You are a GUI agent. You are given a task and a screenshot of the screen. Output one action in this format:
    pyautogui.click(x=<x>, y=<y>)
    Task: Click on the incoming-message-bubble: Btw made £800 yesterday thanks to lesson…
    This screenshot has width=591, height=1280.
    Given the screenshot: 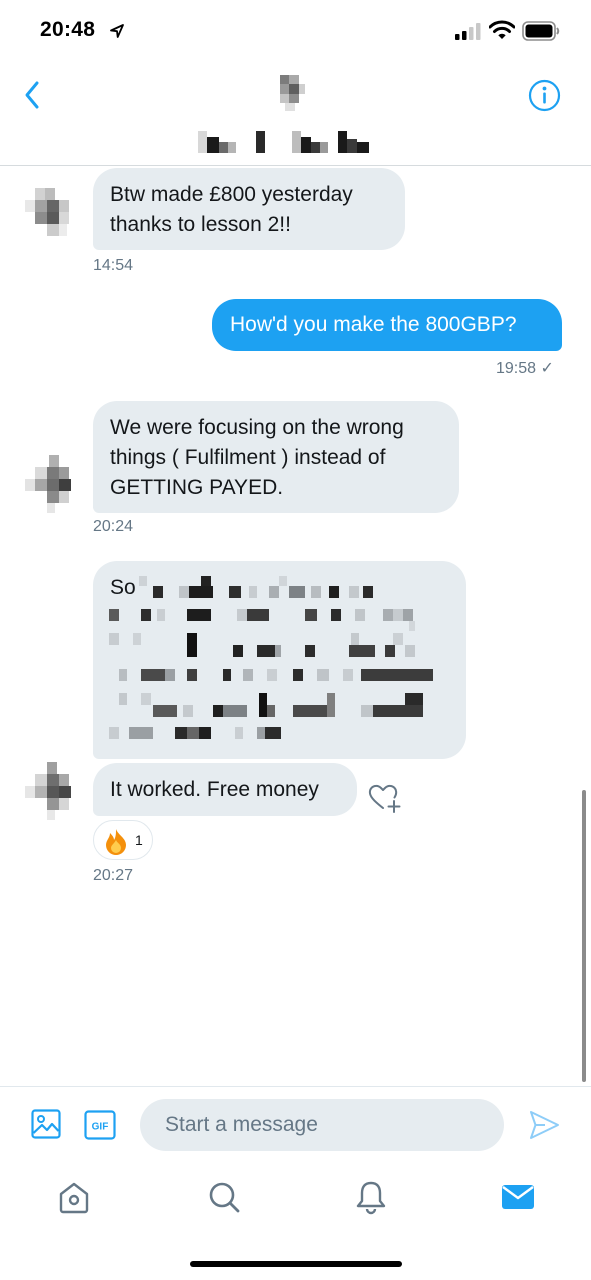 What is the action you would take?
    pyautogui.click(x=249, y=209)
    